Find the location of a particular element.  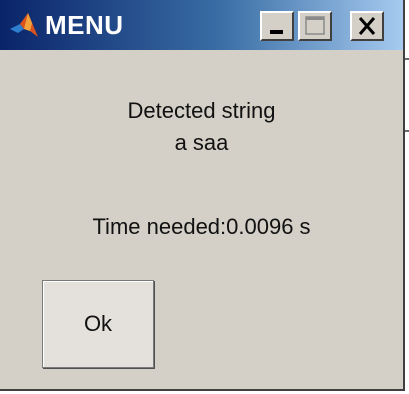

maximize-icon is located at coordinates (315, 25).